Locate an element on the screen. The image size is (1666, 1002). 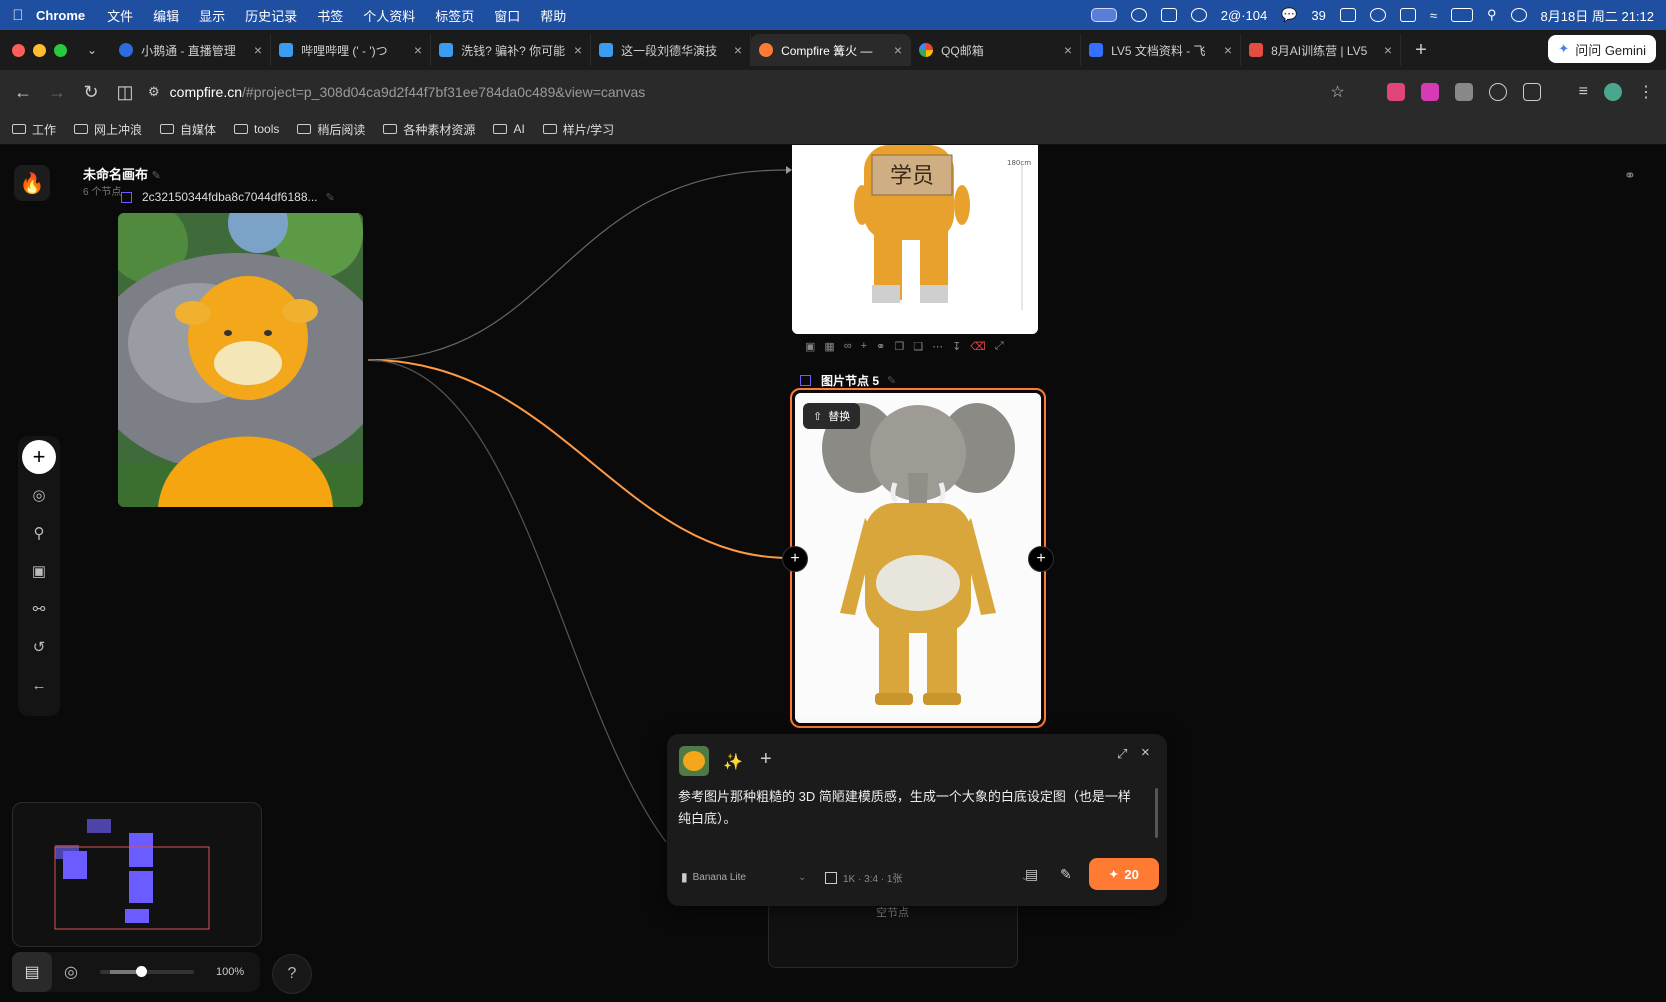
tab-list-chevron-icon: ⌄ is located at coordinates (92, 50).